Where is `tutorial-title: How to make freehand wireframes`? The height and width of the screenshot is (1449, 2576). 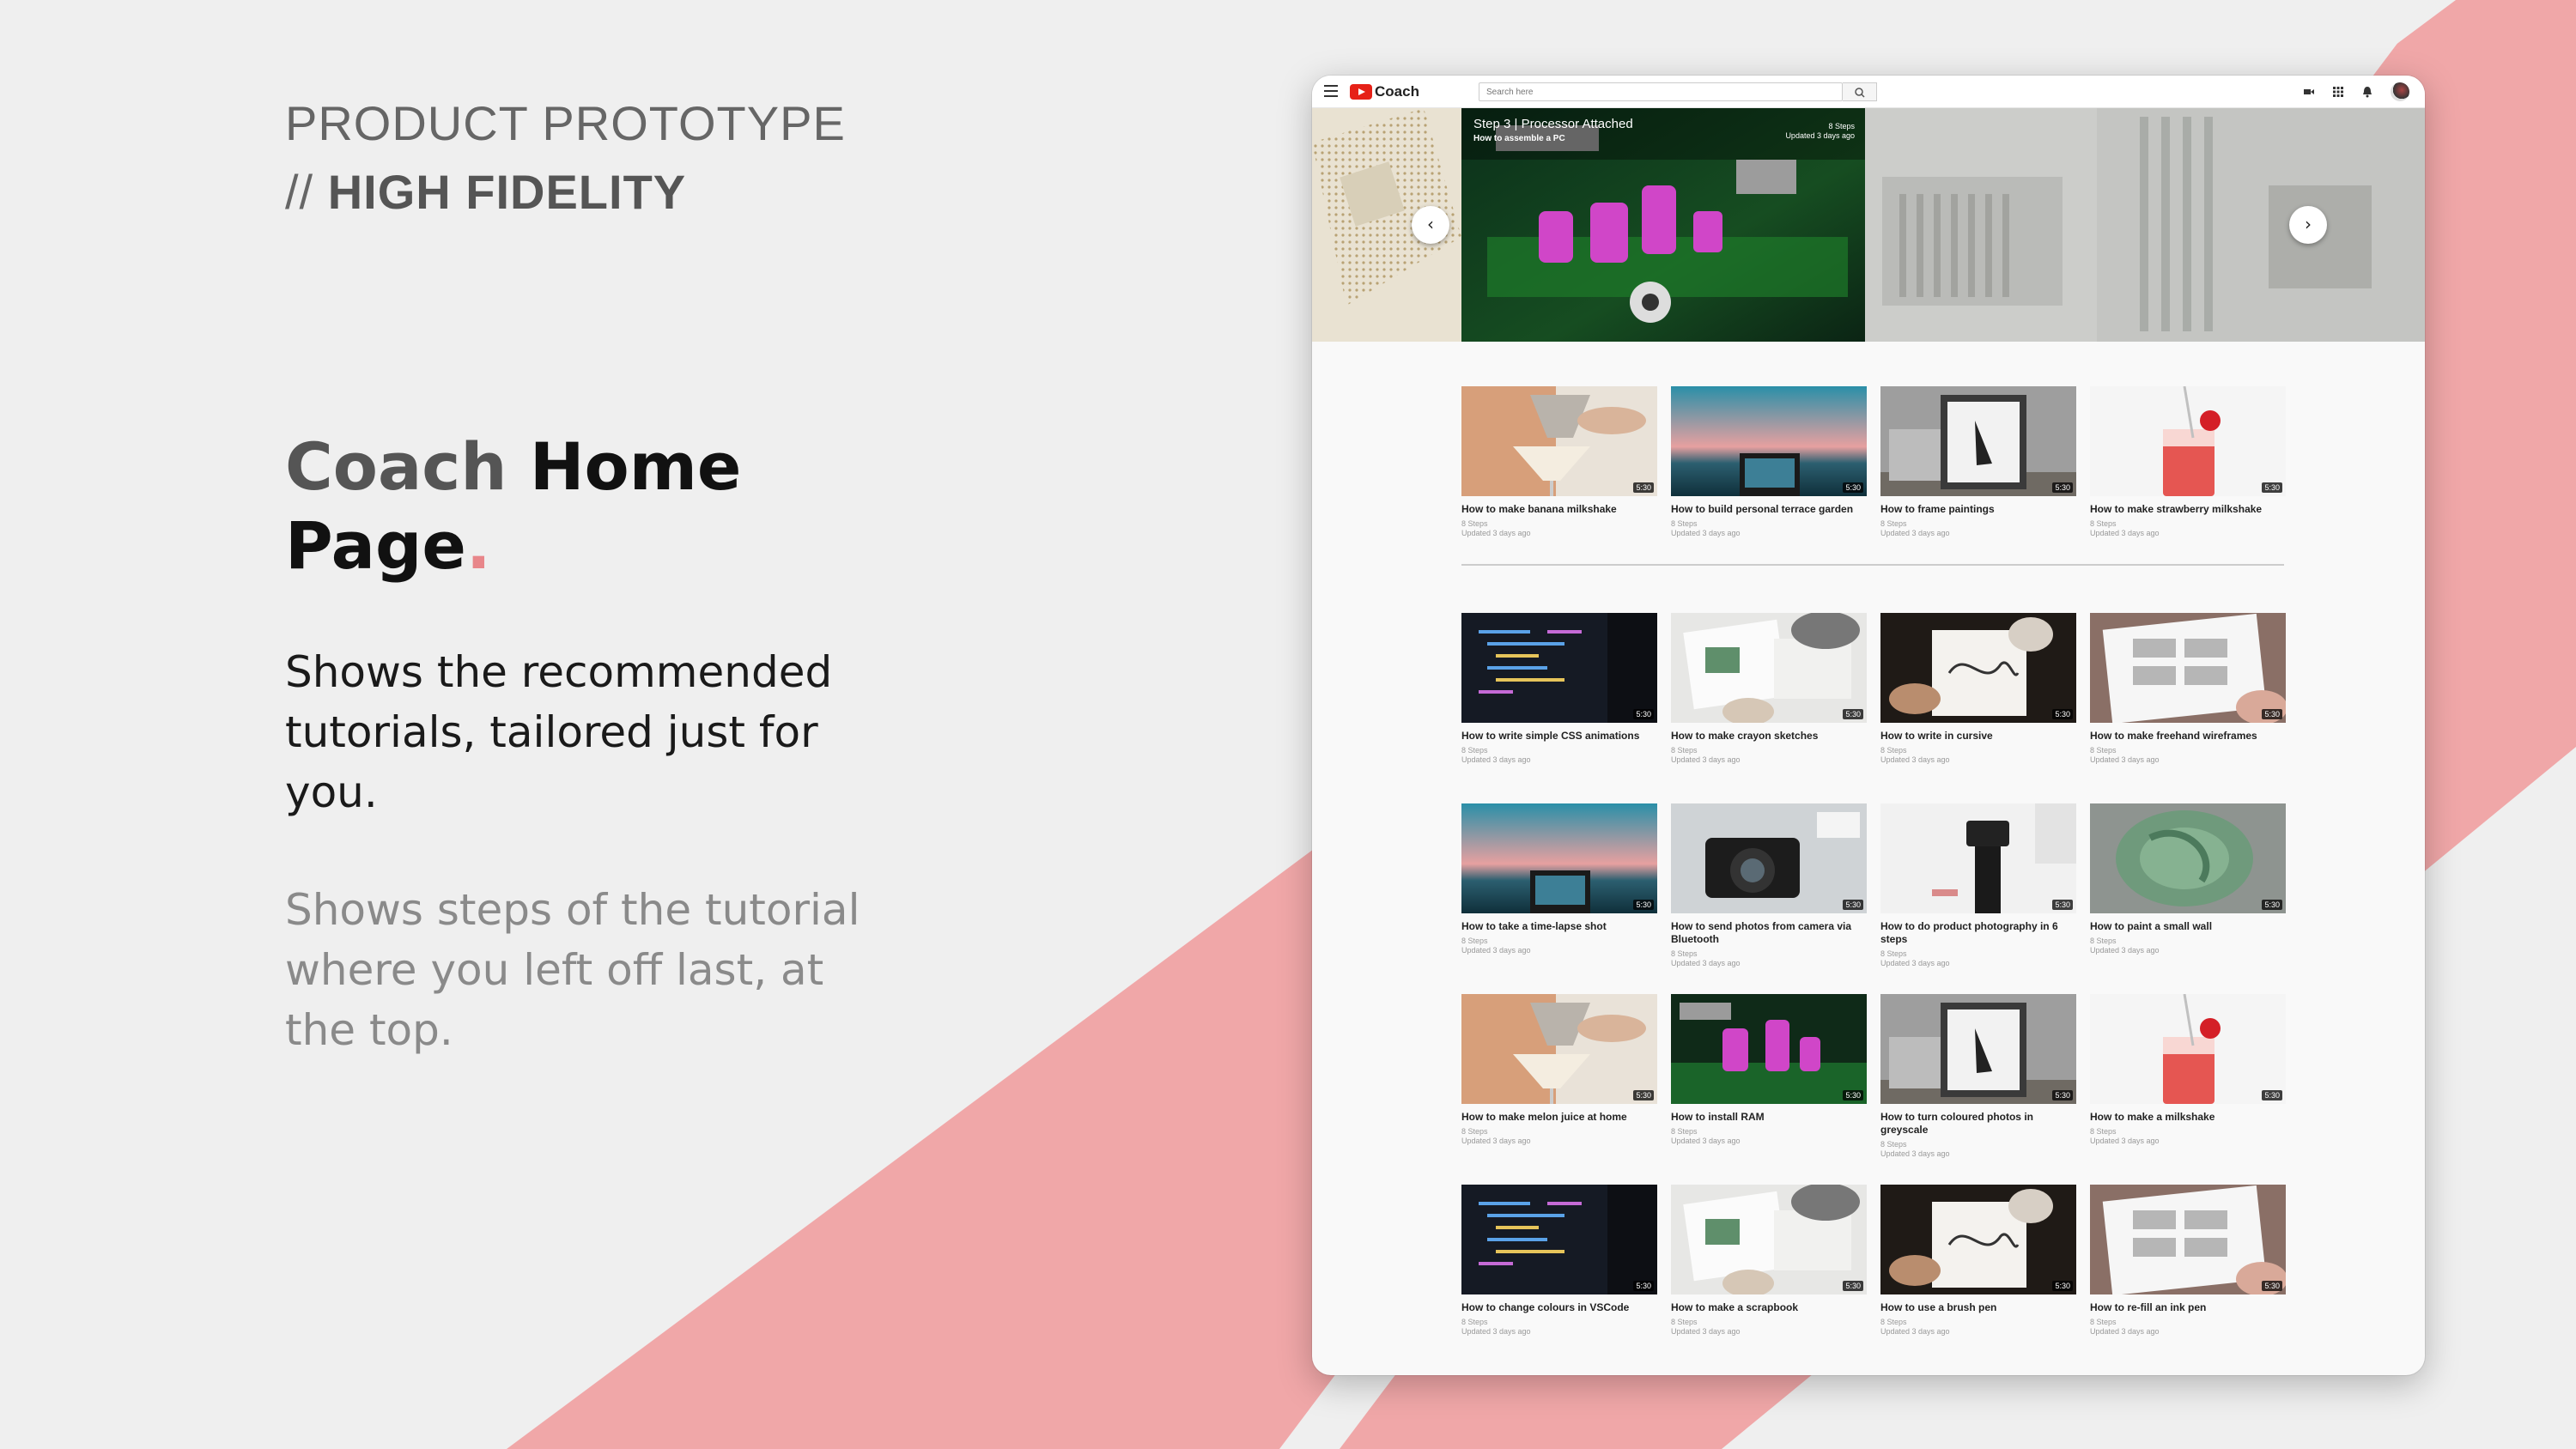
tutorial-title: How to make freehand wireframes is located at coordinates (2188, 736).